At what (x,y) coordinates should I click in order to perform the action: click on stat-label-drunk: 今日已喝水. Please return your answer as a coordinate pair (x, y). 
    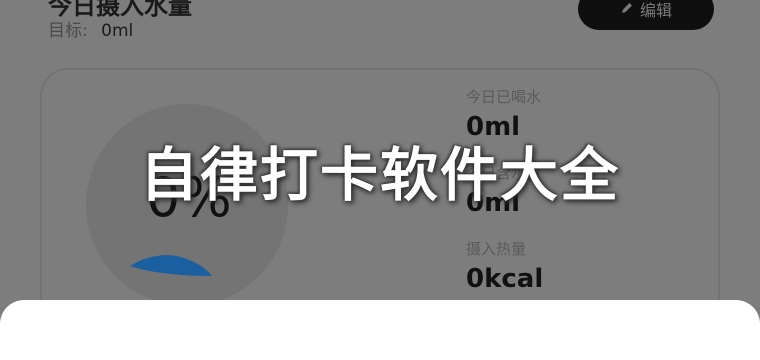
    Looking at the image, I should click on (504, 97).